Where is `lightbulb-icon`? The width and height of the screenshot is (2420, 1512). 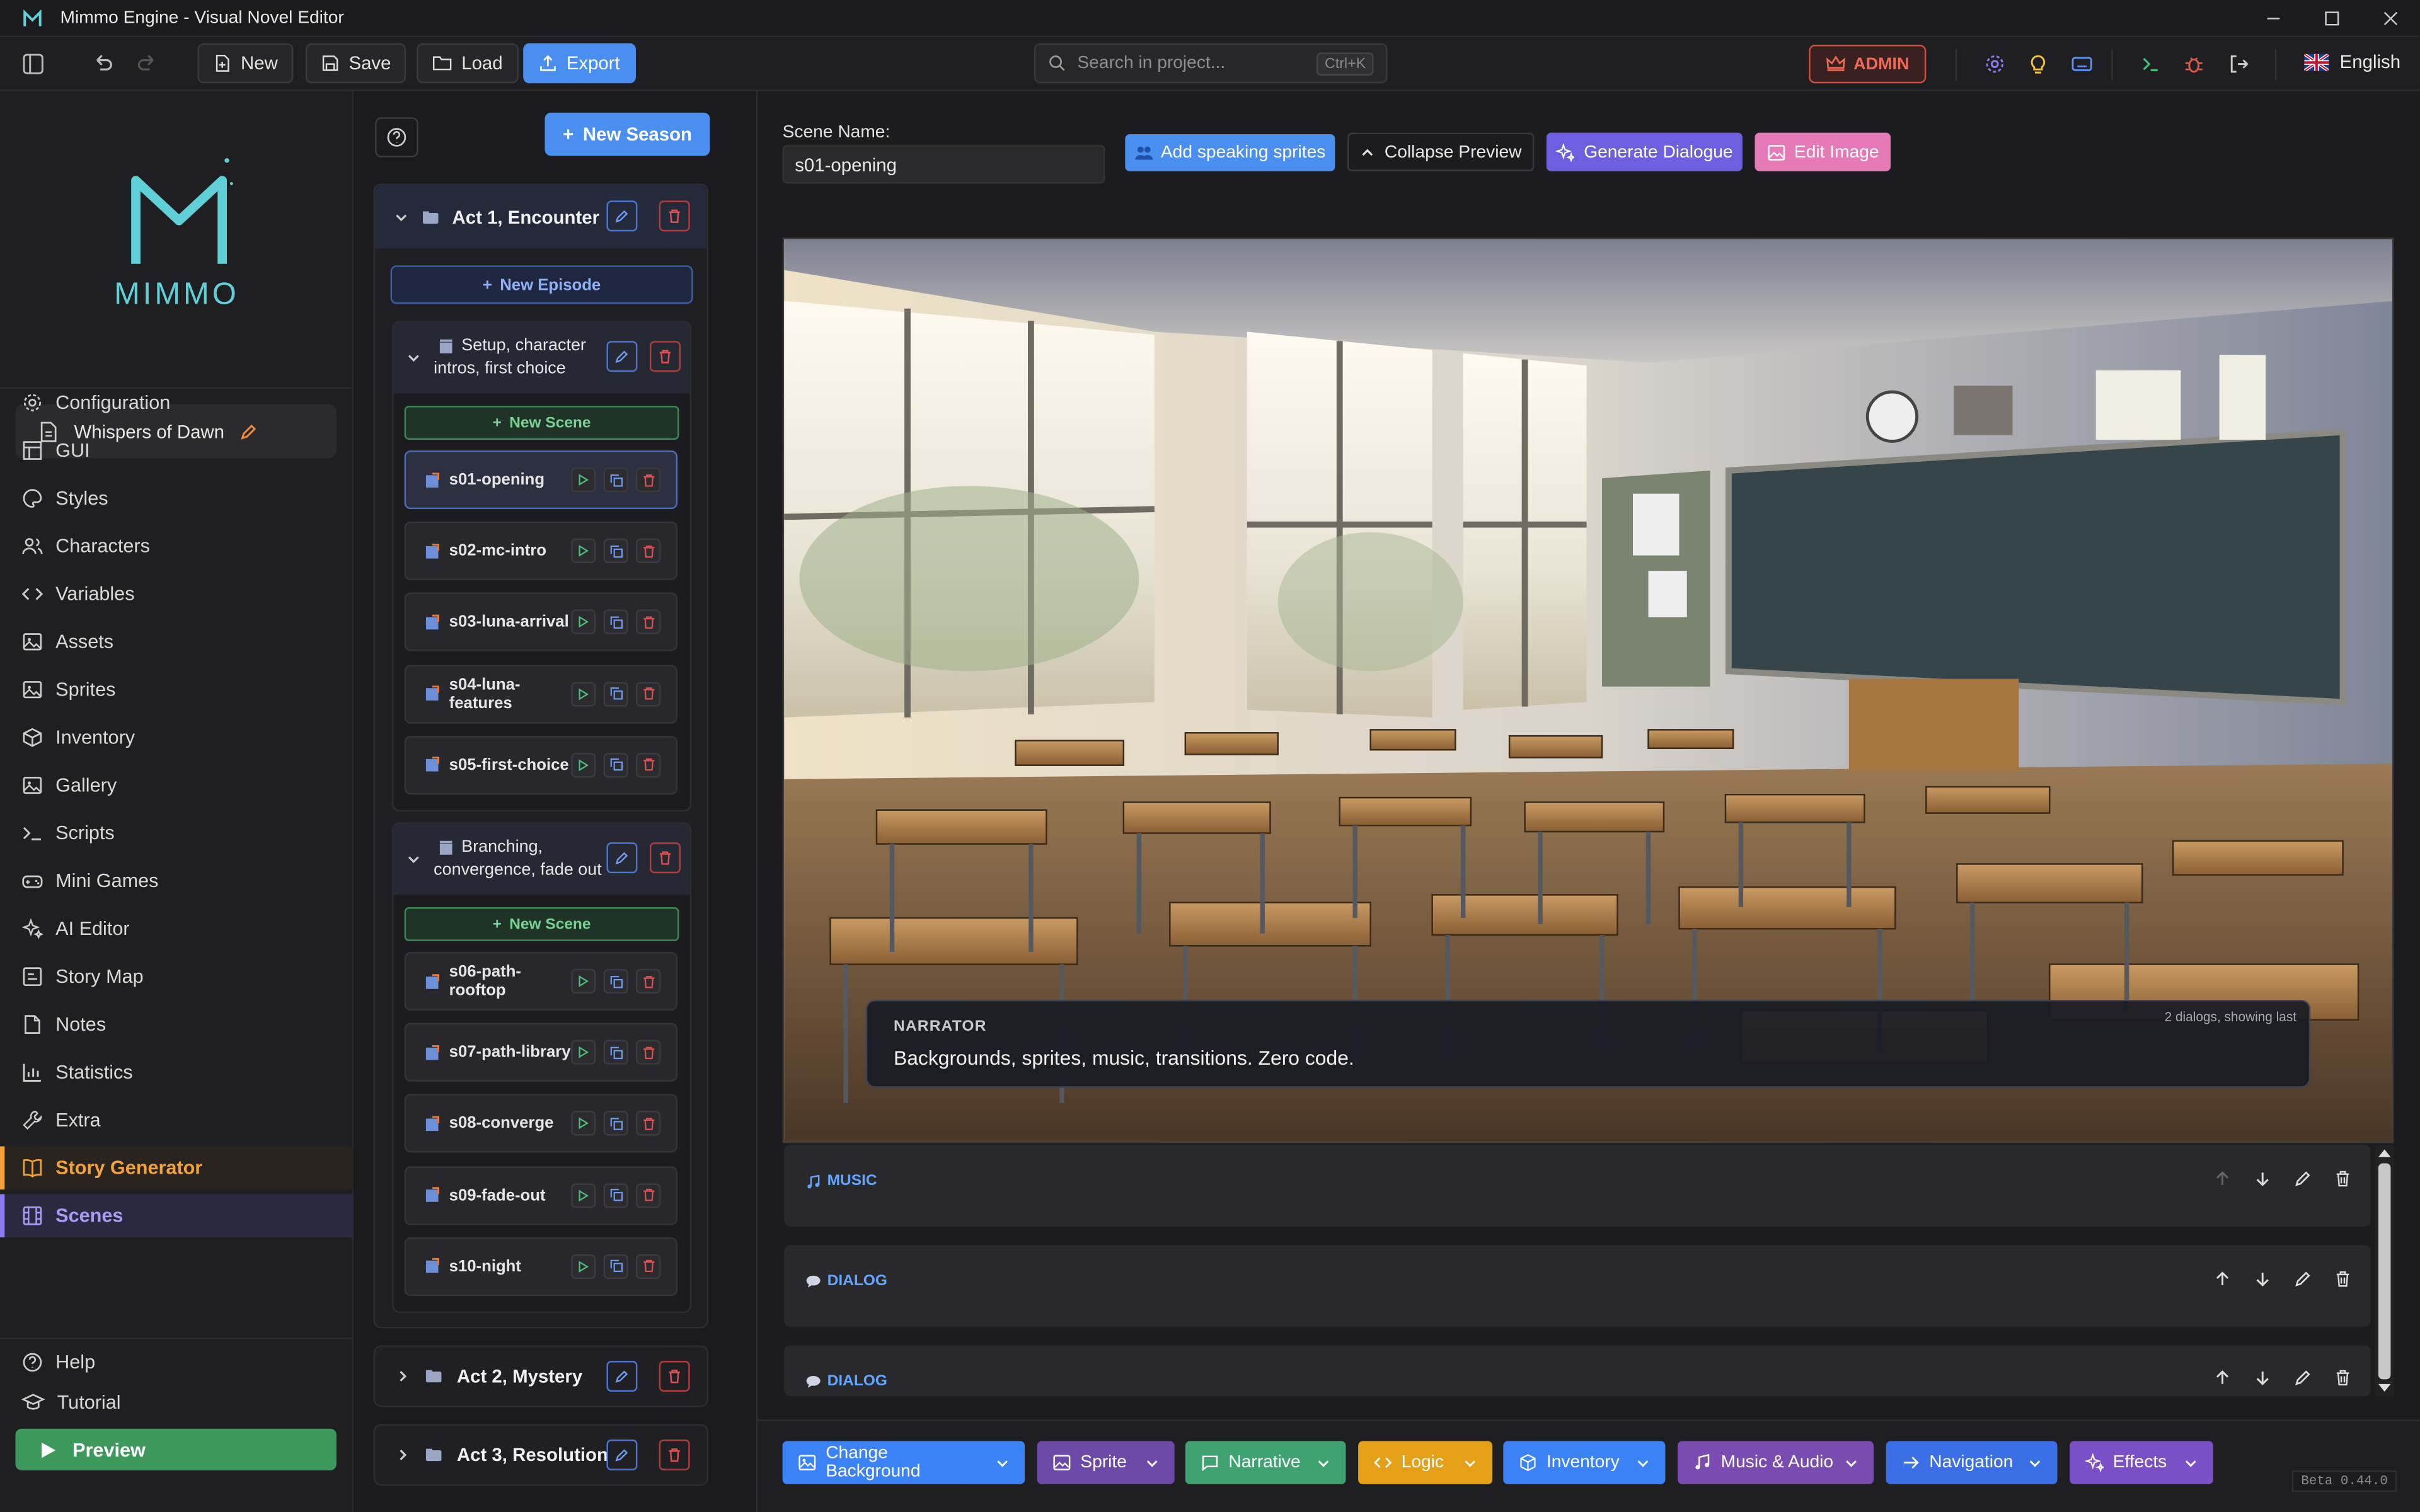
lightbulb-icon is located at coordinates (2038, 64).